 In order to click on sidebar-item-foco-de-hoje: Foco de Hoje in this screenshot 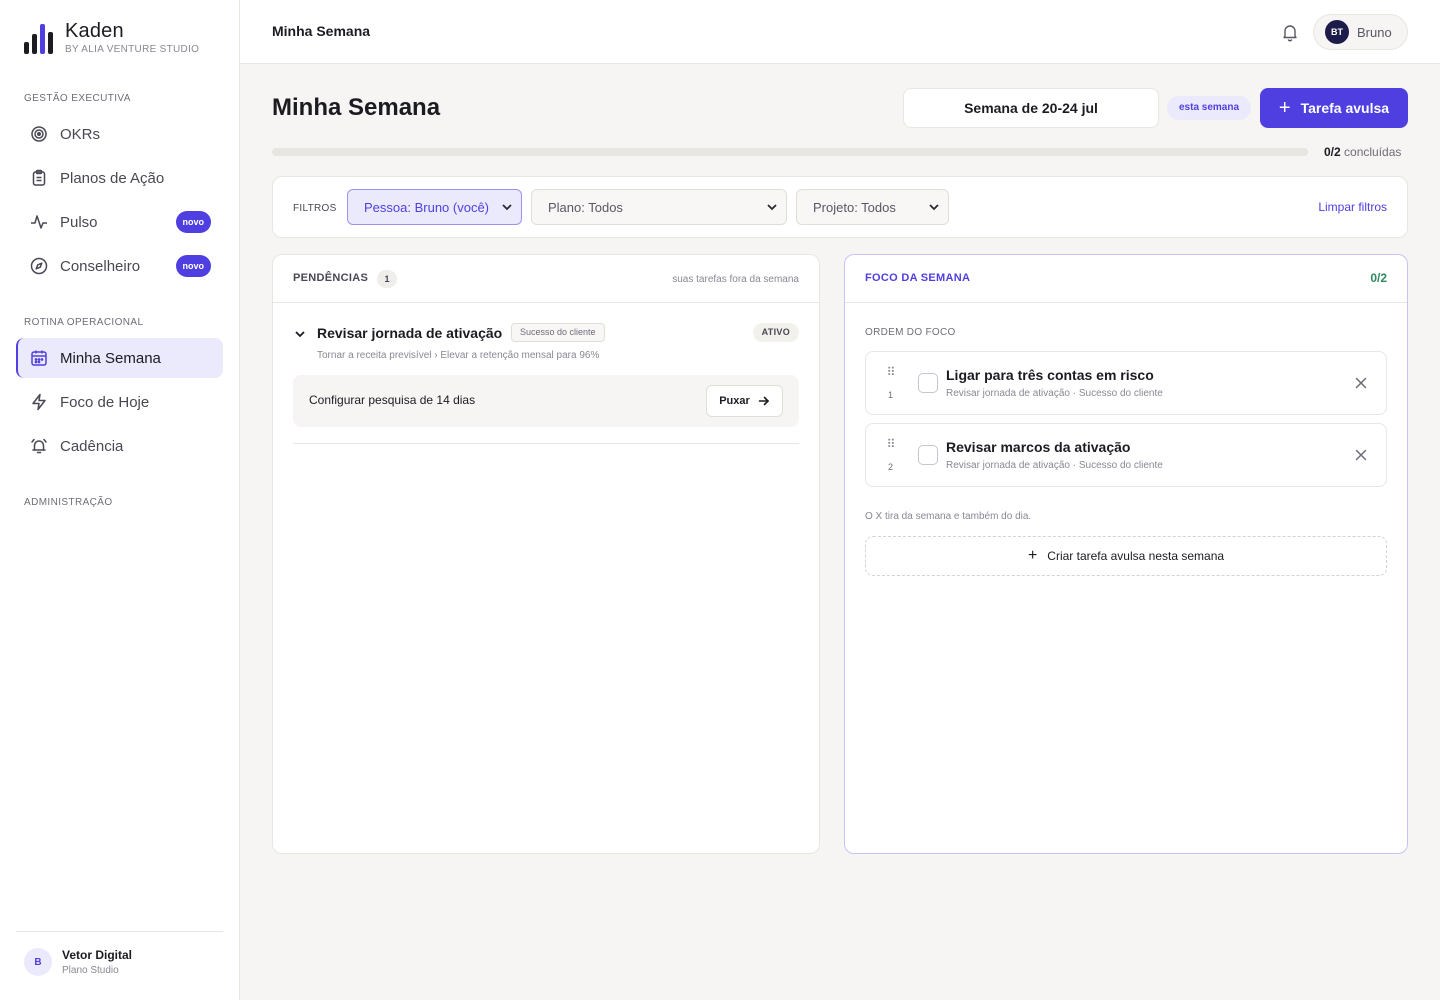, I will do `click(119, 402)`.